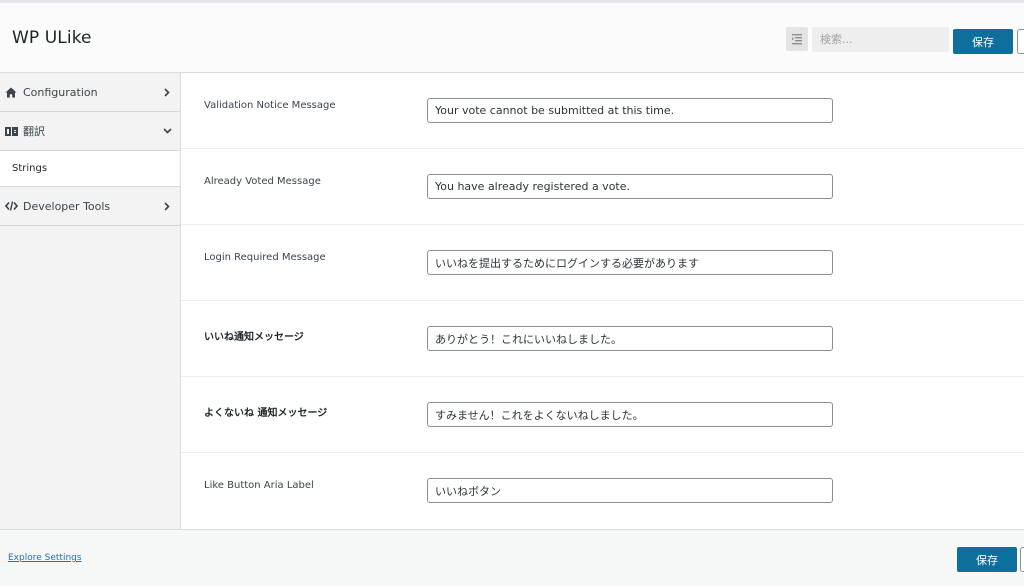  Describe the element at coordinates (512, 39) in the screenshot. I see `header: WP ULike 保存` at that location.